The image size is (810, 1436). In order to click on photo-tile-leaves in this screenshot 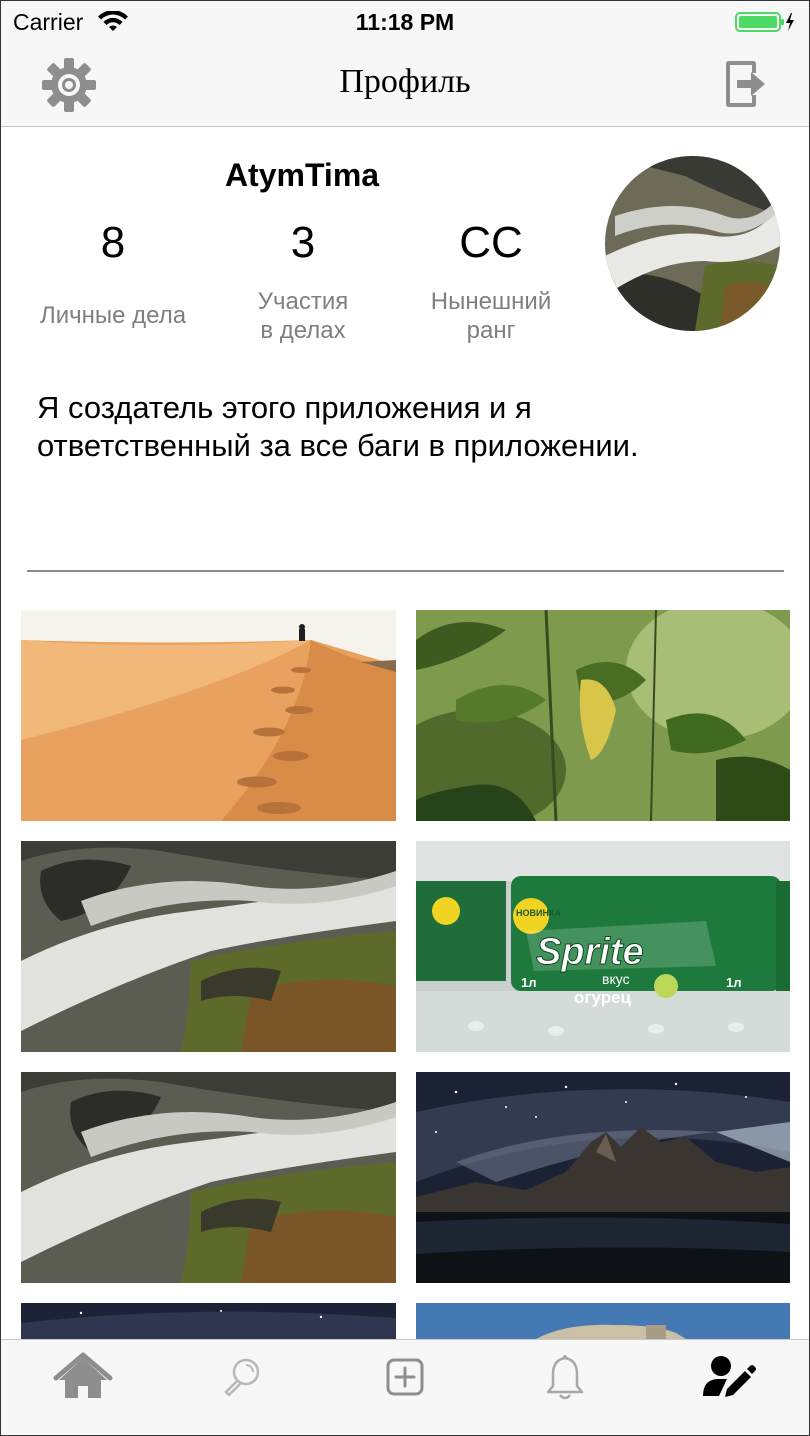, I will do `click(603, 715)`.